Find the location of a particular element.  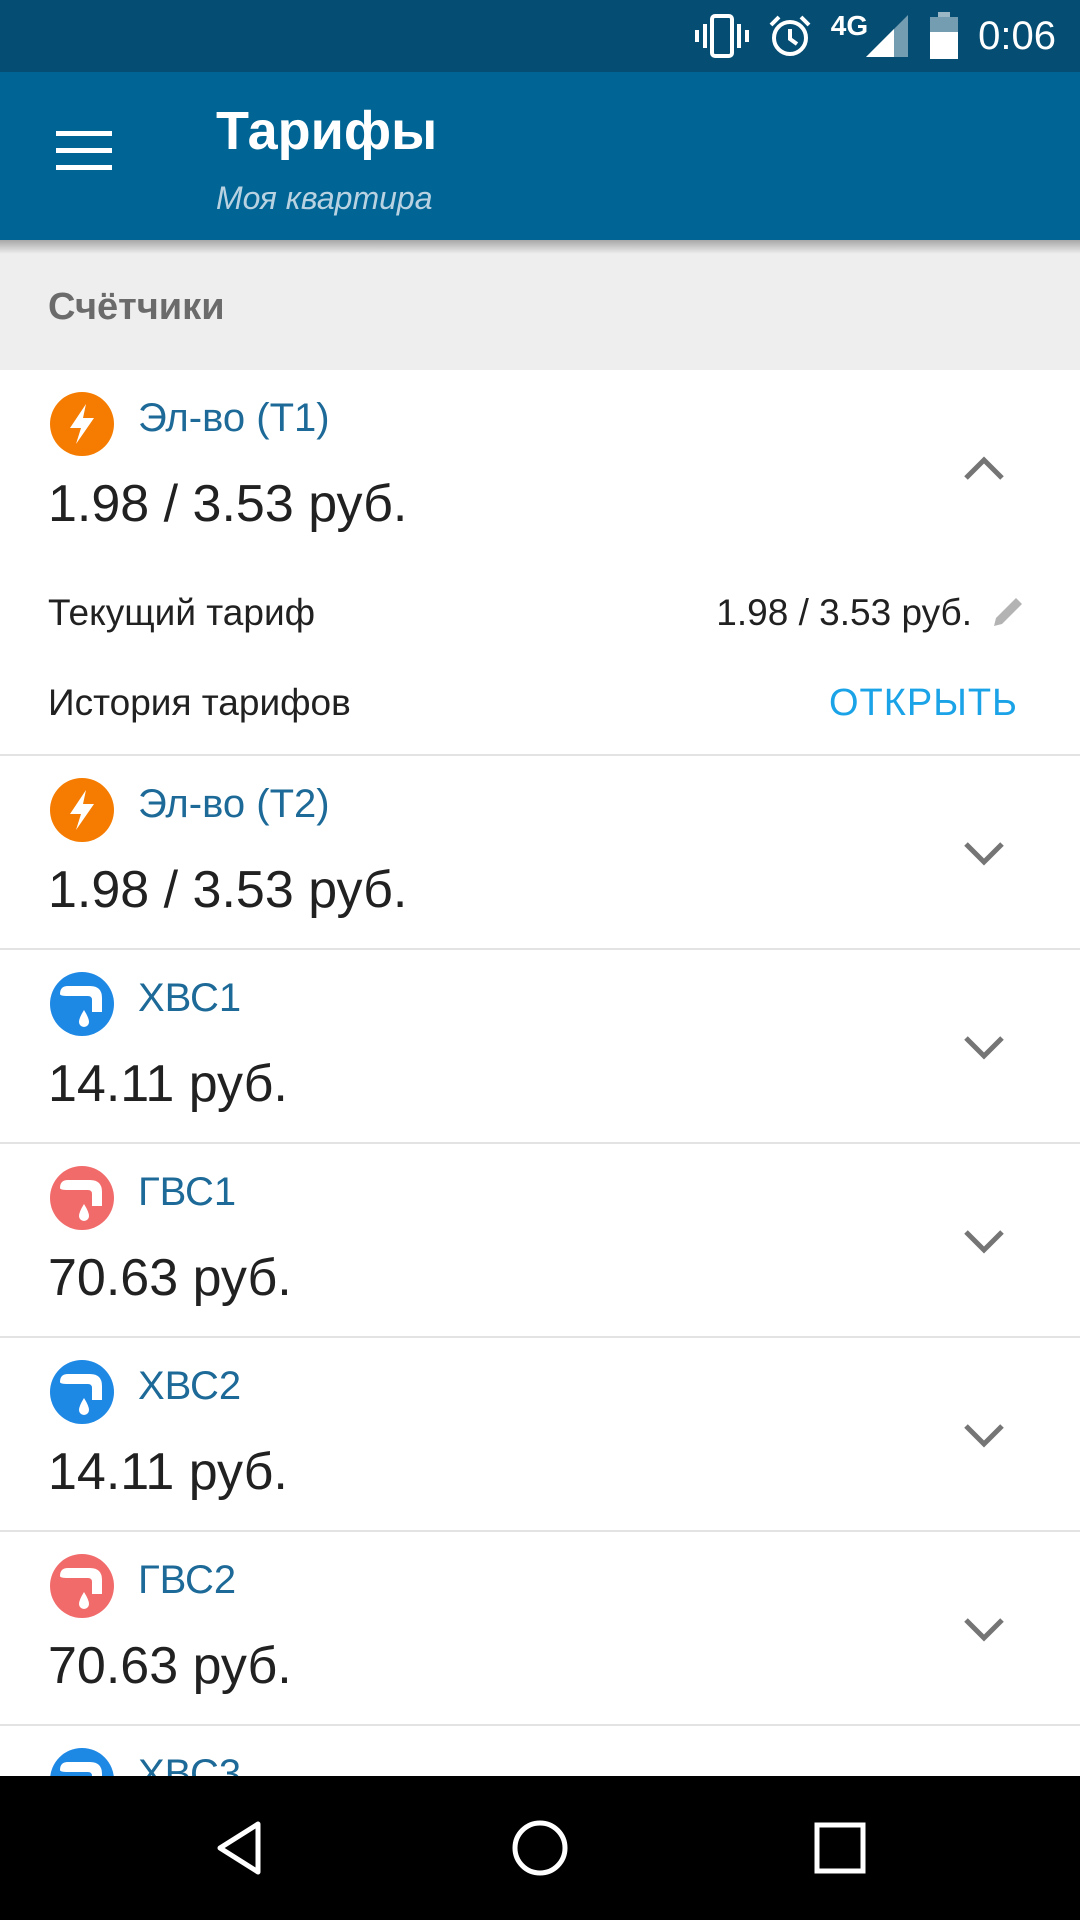

home-icon is located at coordinates (540, 1848).